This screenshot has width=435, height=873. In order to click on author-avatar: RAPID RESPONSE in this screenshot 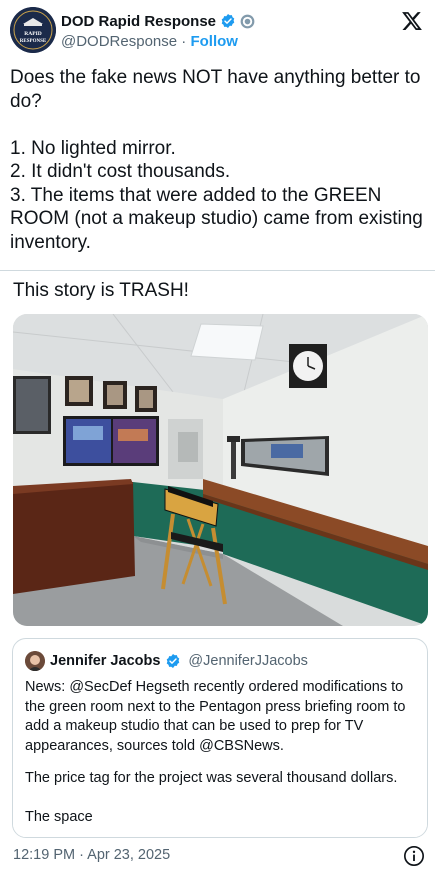, I will do `click(33, 30)`.